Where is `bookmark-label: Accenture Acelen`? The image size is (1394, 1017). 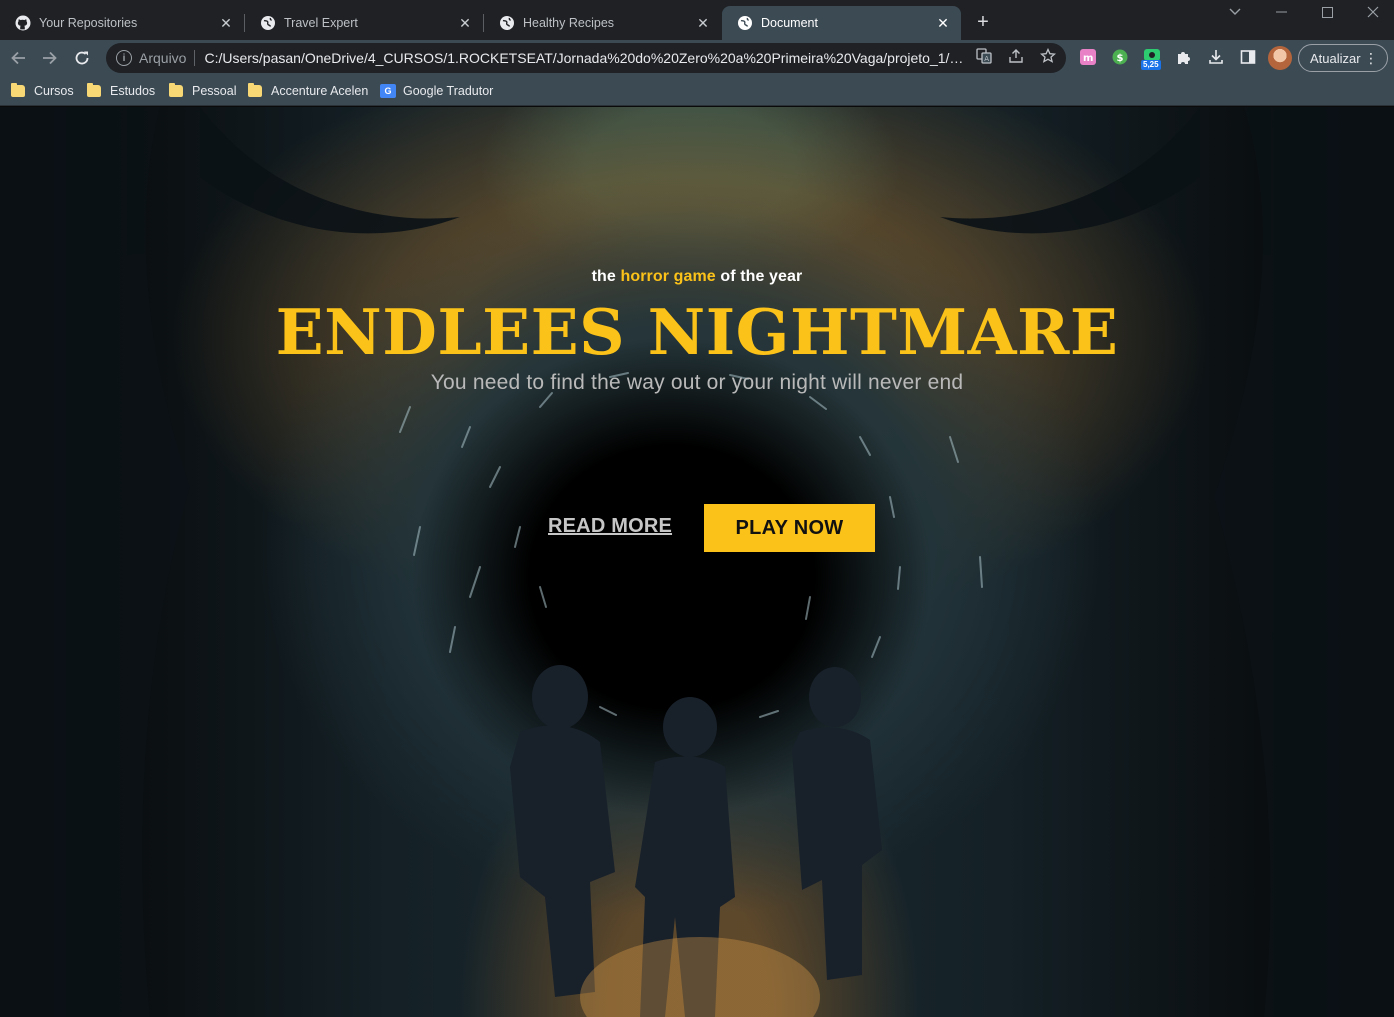 bookmark-label: Accenture Acelen is located at coordinates (320, 91).